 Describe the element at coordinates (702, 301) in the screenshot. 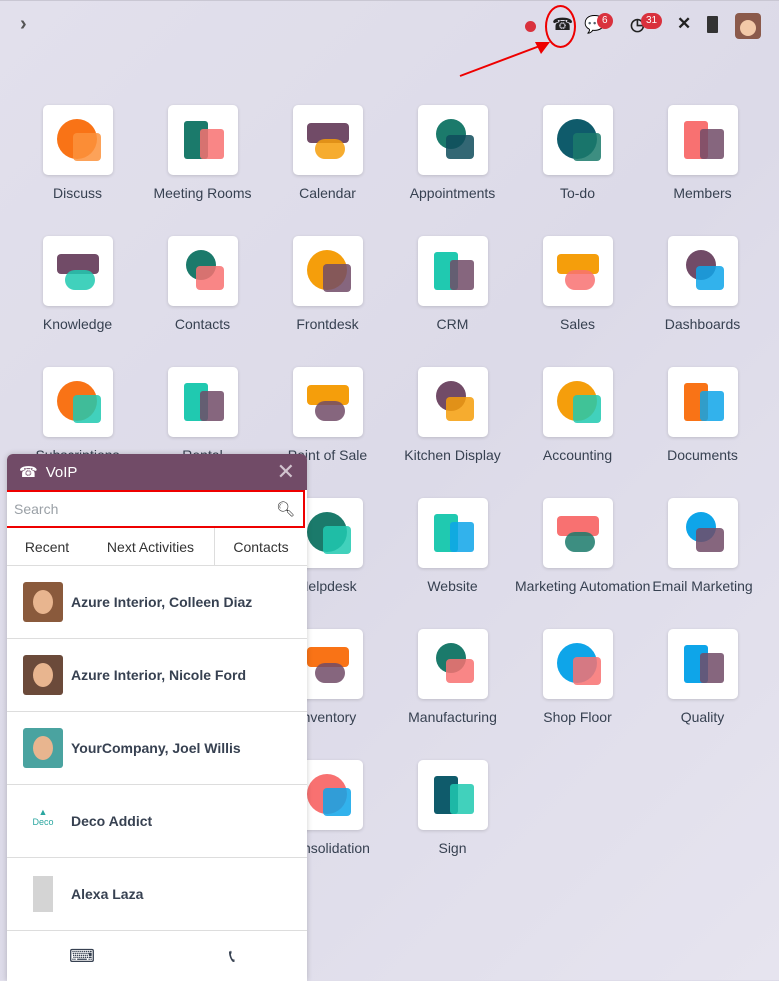

I see `app-dashboards: Dashboards` at that location.